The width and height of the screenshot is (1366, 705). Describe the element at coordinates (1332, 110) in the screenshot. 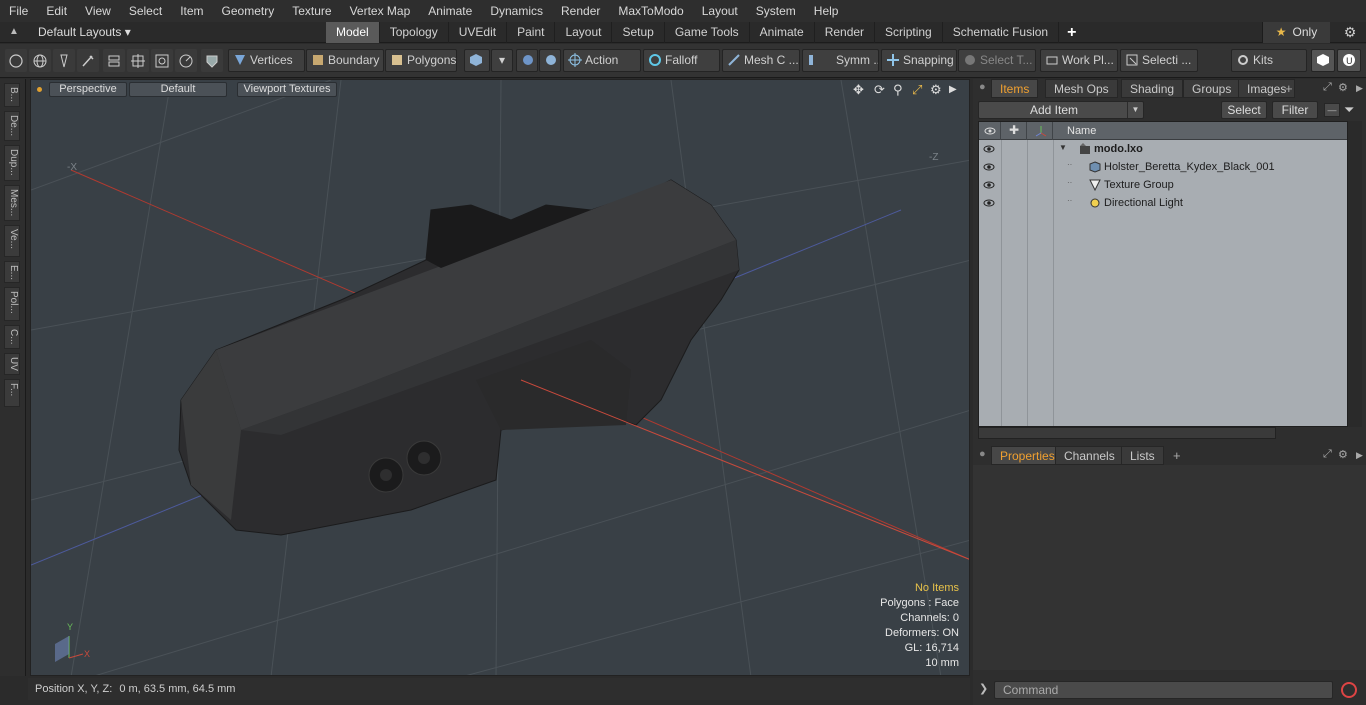

I see `collapse-icon: —` at that location.